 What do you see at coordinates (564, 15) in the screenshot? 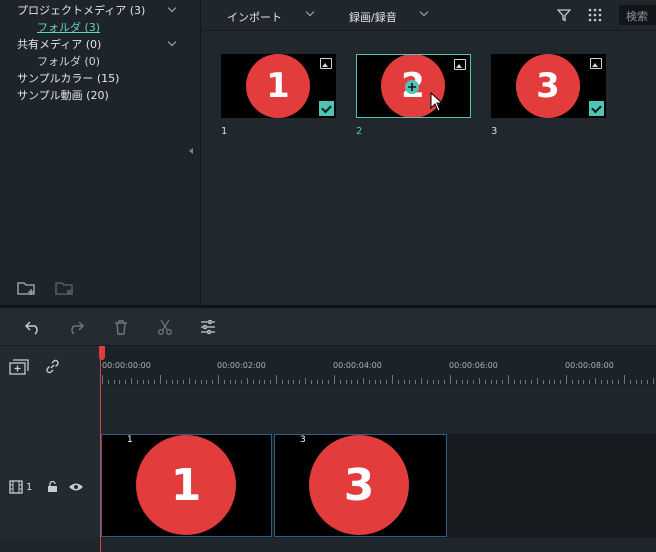
I see `filter-icon` at bounding box center [564, 15].